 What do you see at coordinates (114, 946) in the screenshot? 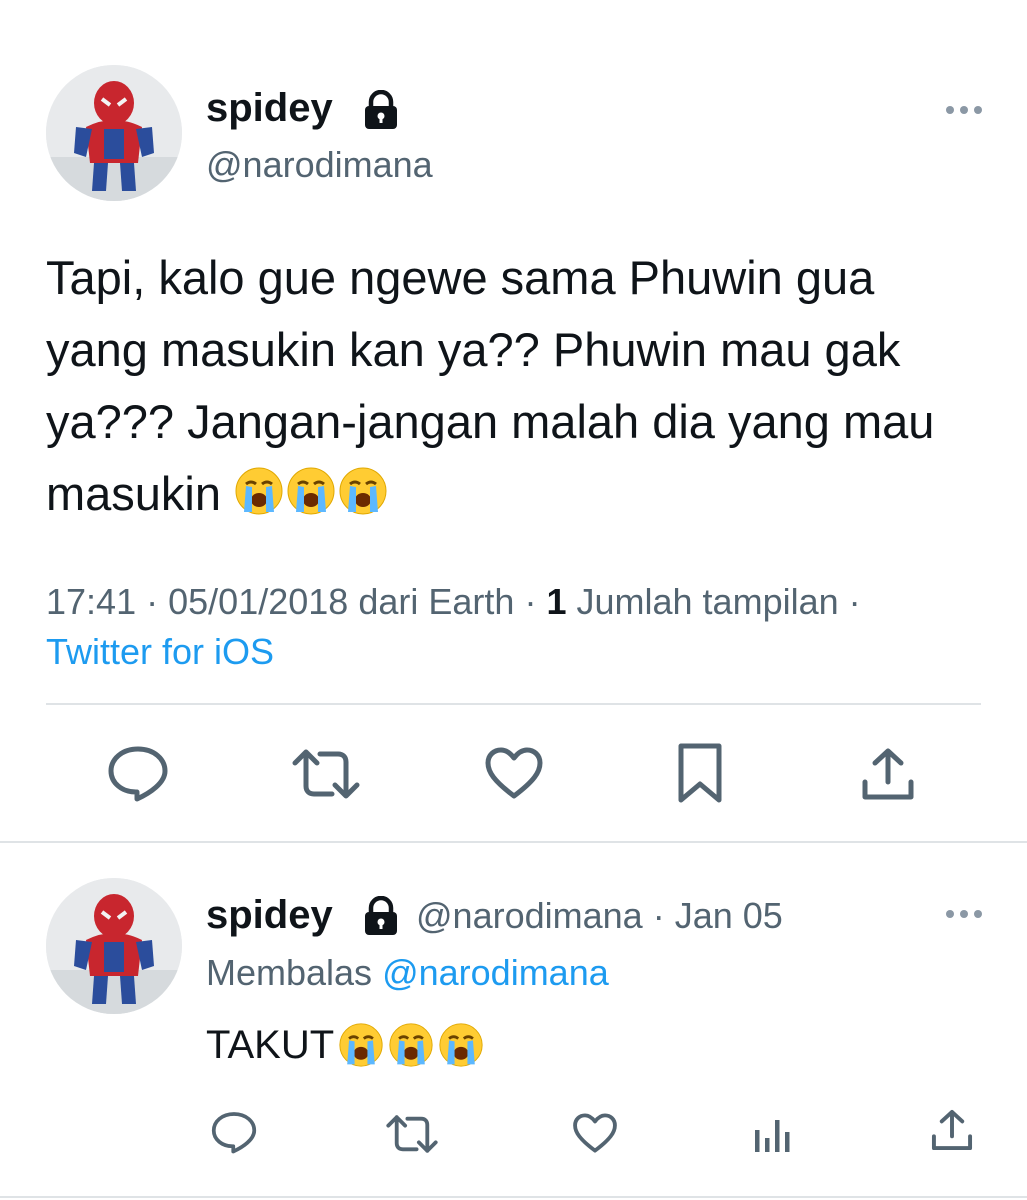
I see `reply-avatar` at bounding box center [114, 946].